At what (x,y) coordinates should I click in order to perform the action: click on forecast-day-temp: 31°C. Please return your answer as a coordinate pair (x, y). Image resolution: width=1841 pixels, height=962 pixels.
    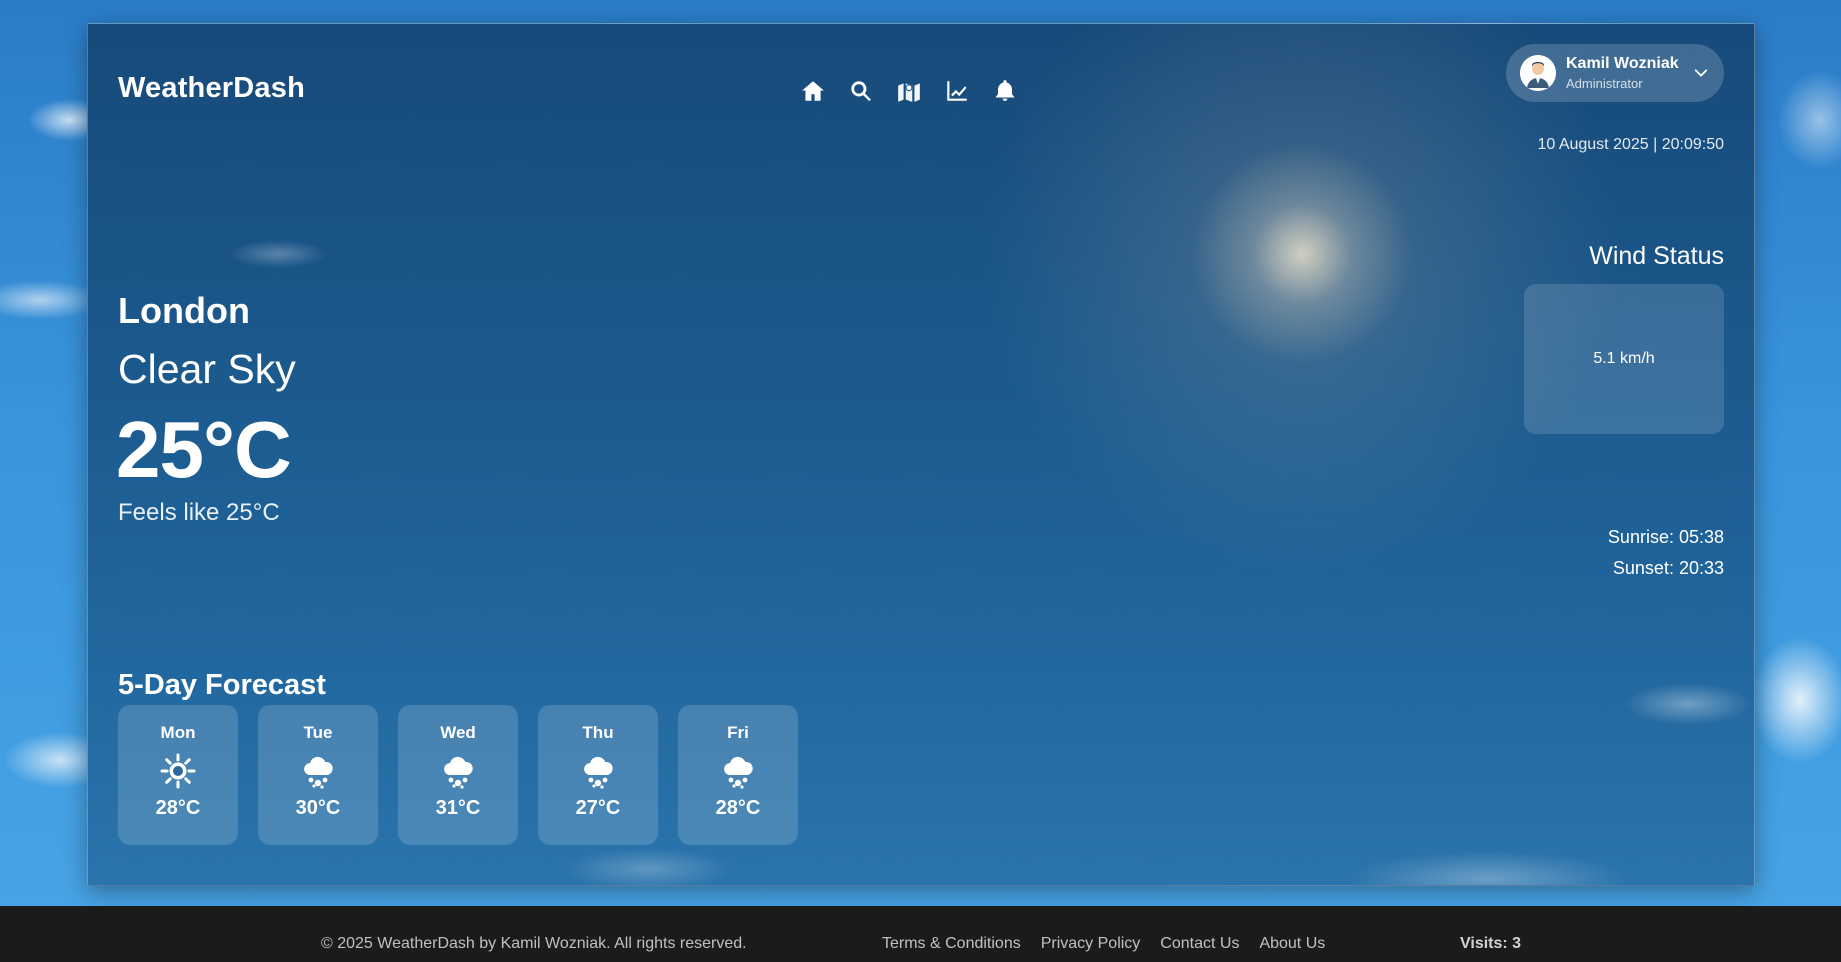
    Looking at the image, I should click on (458, 808).